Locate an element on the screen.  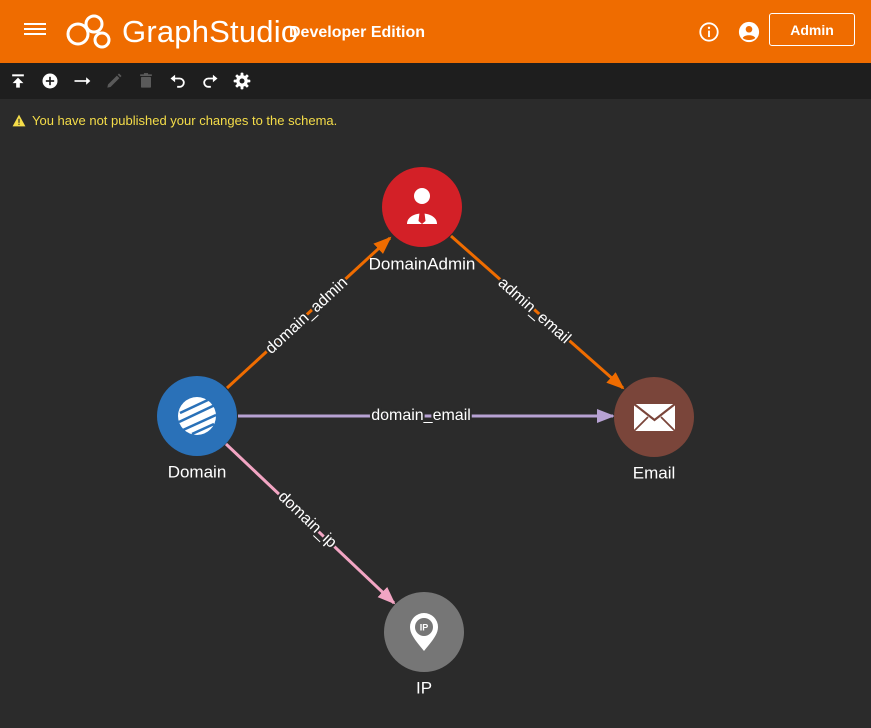
account-icon is located at coordinates (749, 32).